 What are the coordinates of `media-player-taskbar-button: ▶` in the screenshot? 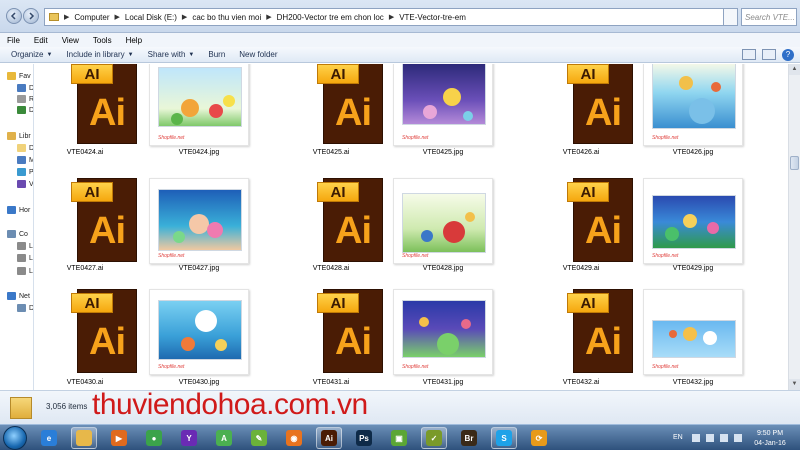 It's located at (119, 438).